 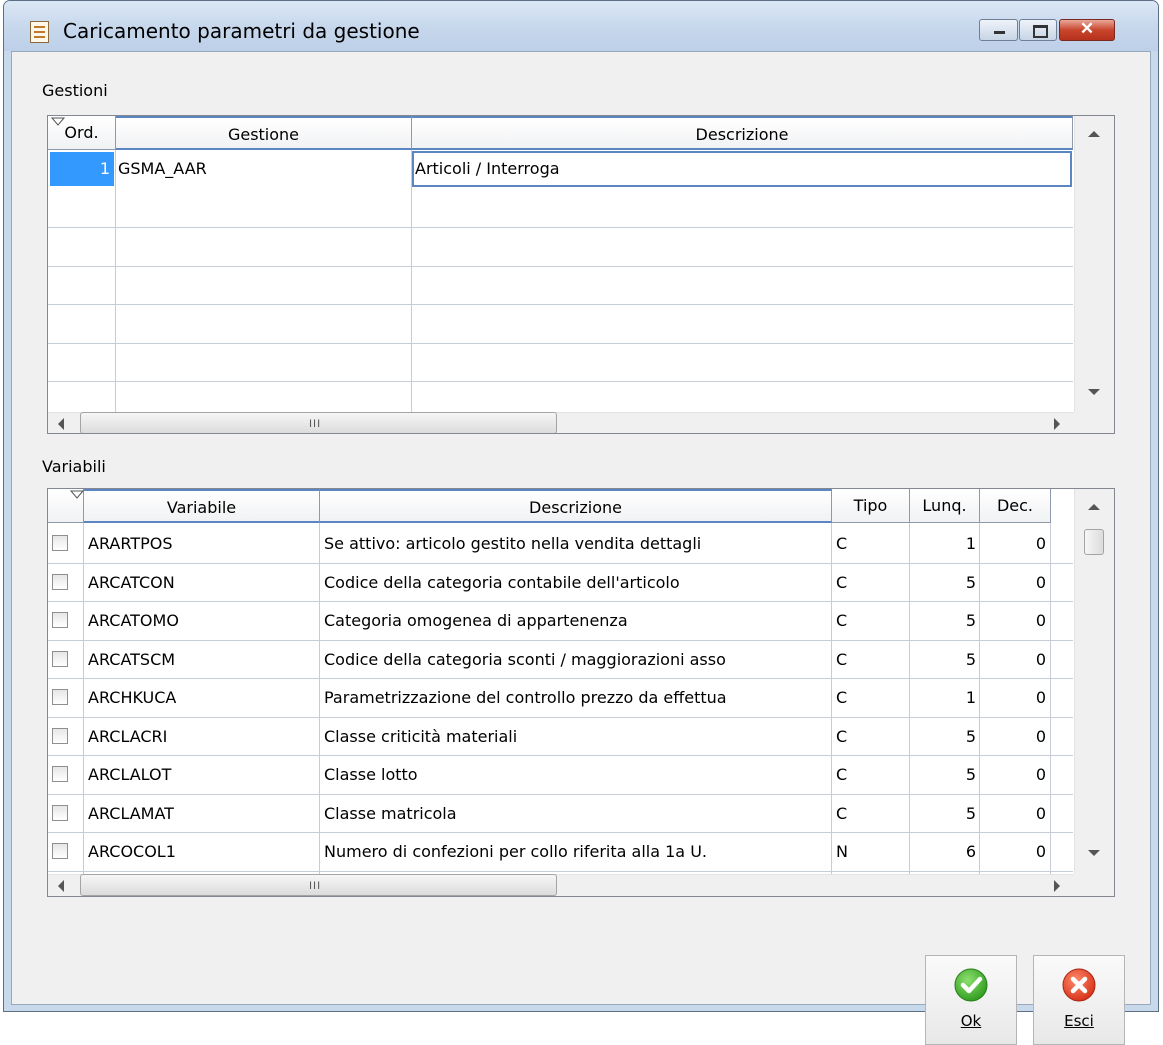 I want to click on maximize-button, so click(x=1038, y=30).